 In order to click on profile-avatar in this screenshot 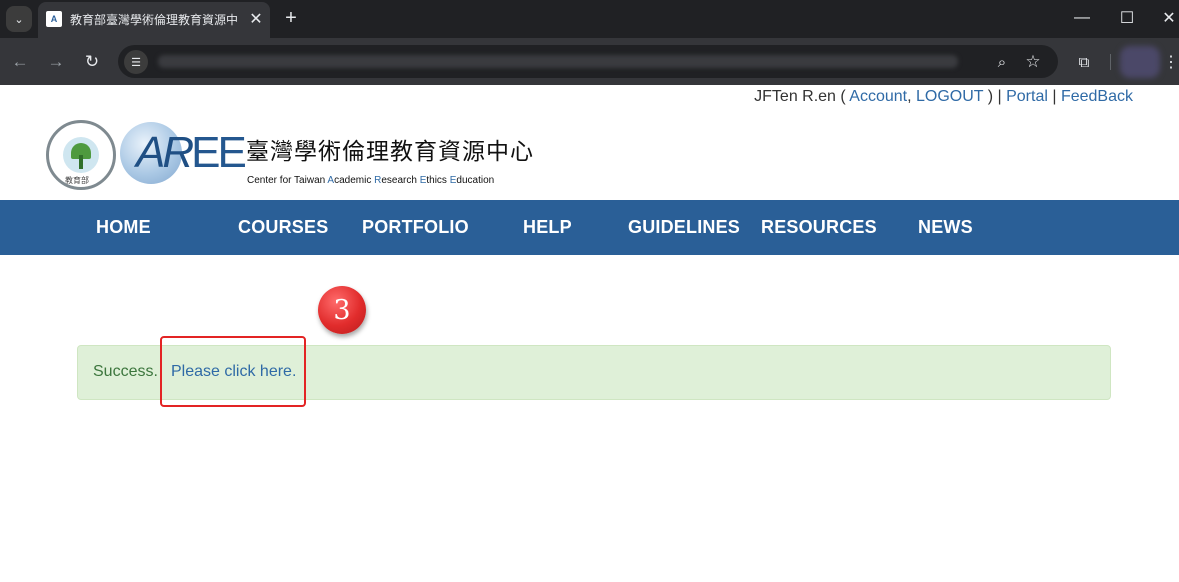, I will do `click(1140, 62)`.